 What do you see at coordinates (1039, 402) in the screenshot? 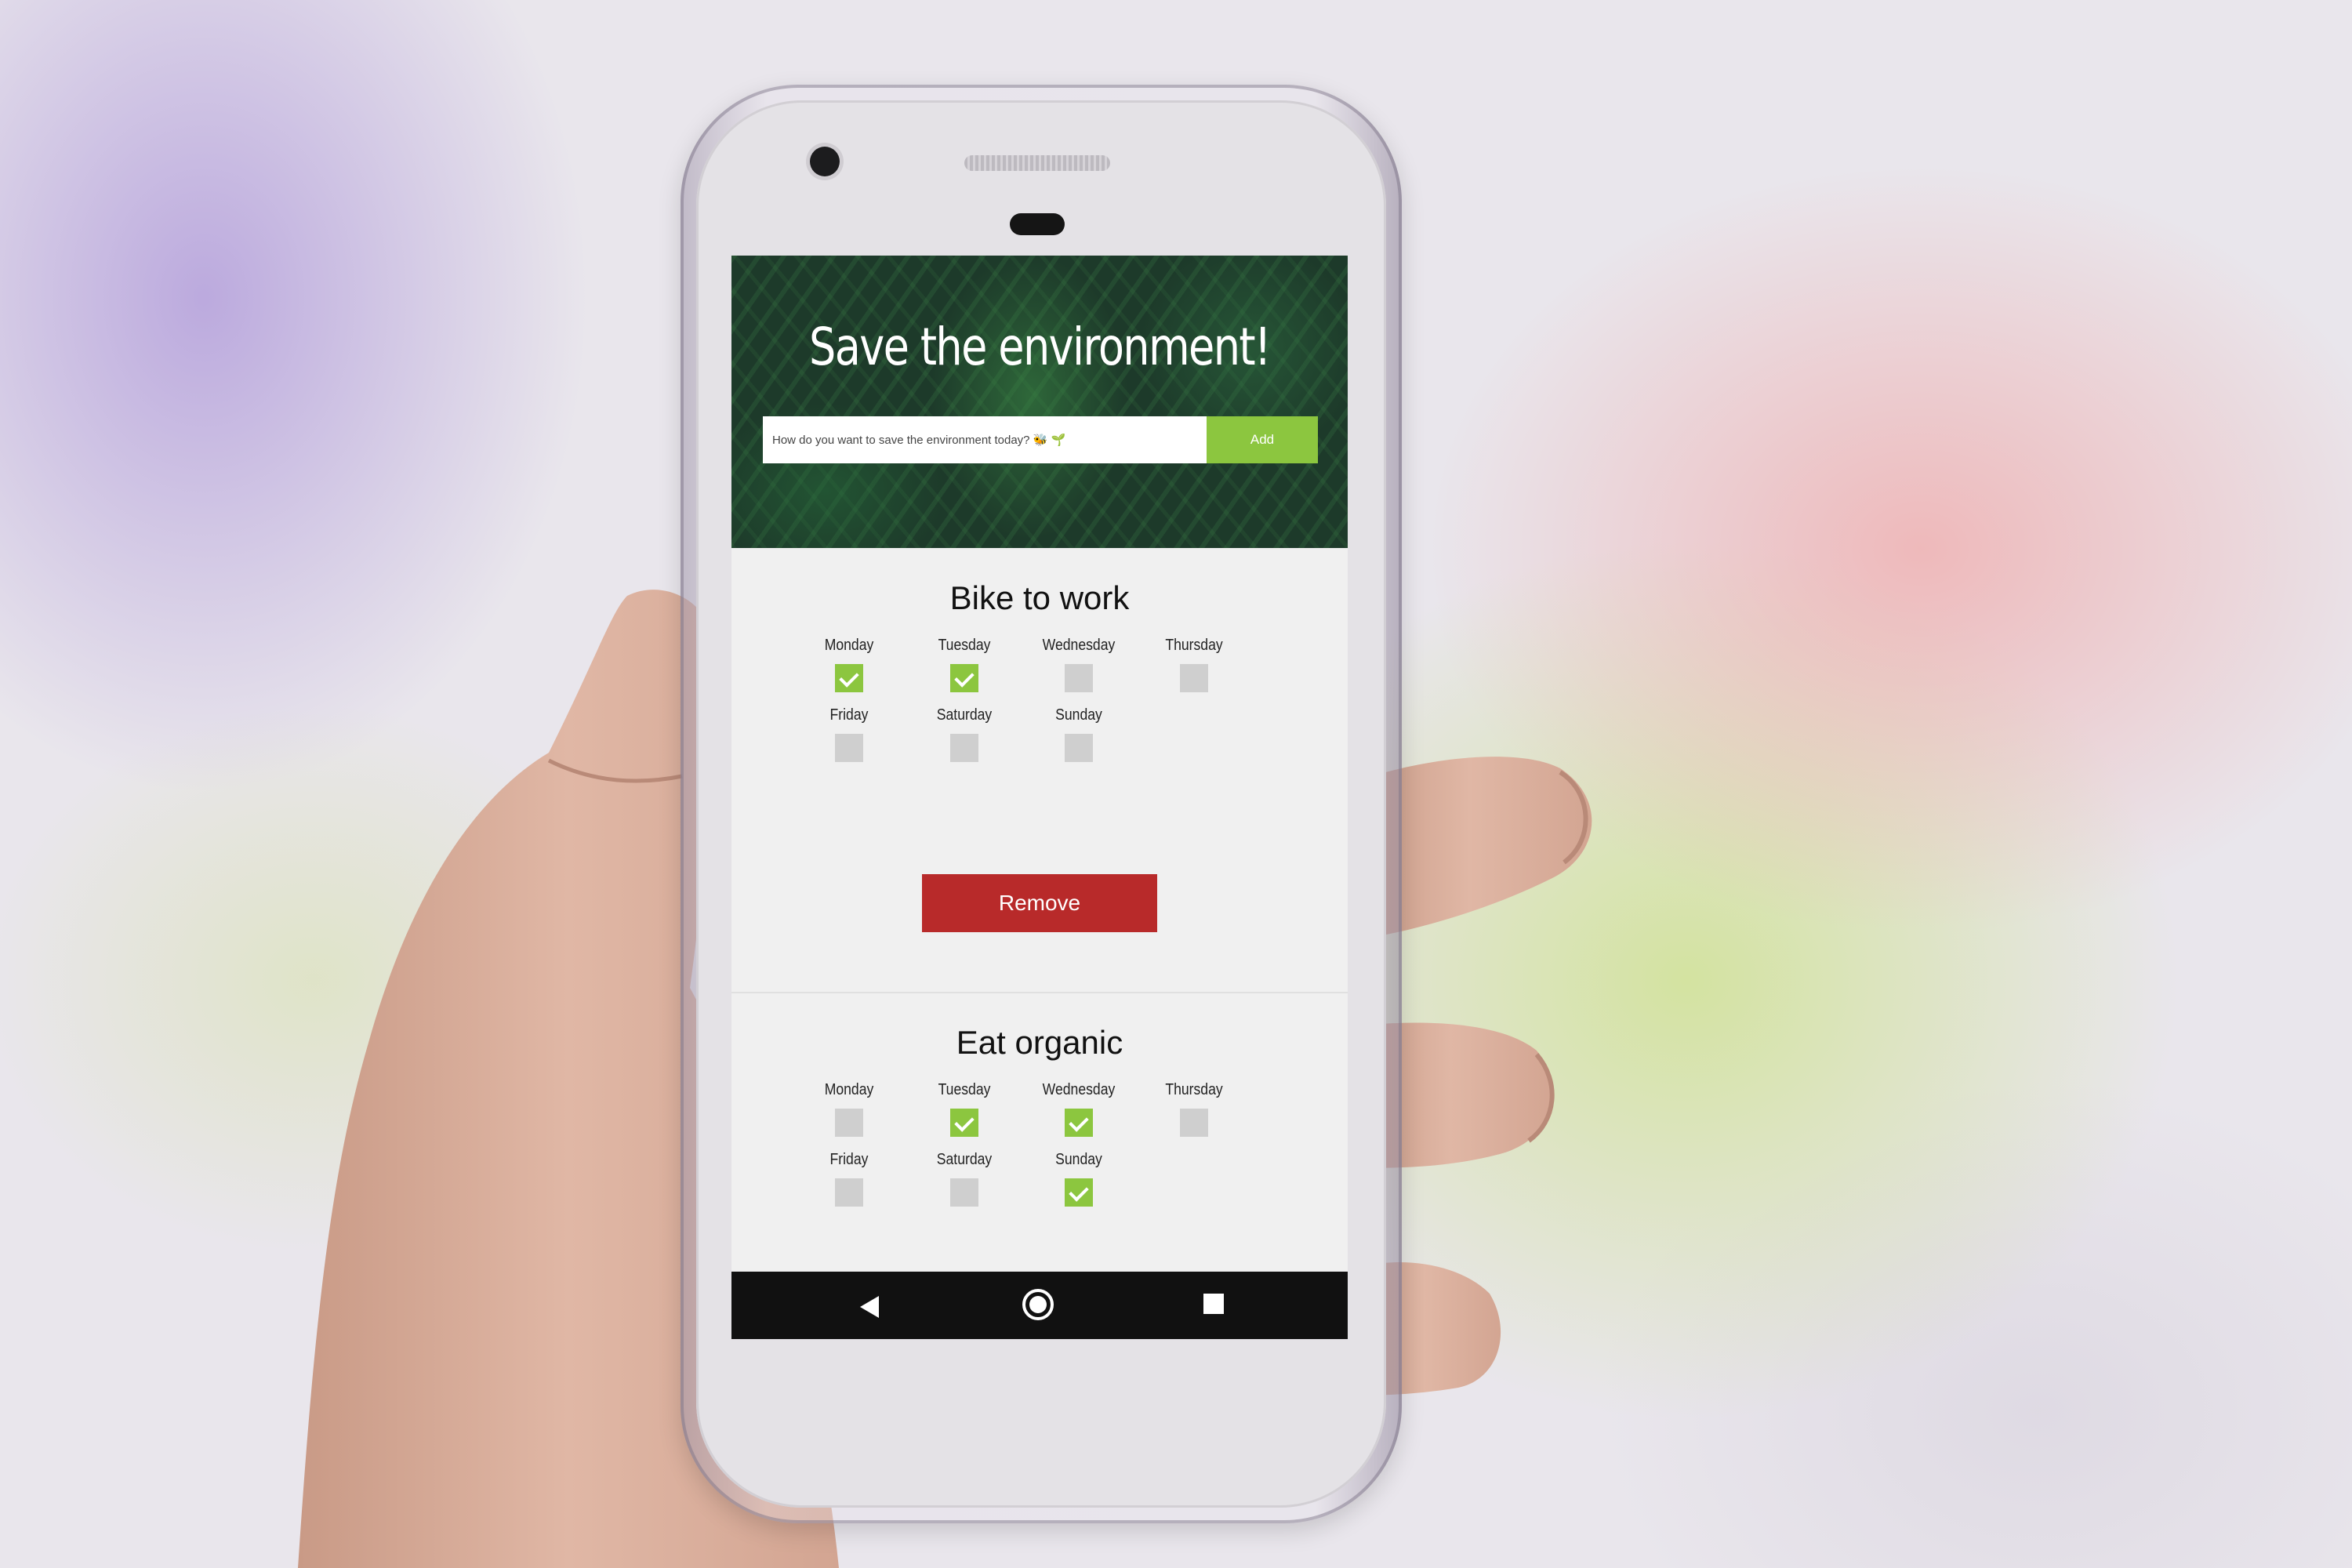
I see `app-header: Save the environment! Add` at bounding box center [1039, 402].